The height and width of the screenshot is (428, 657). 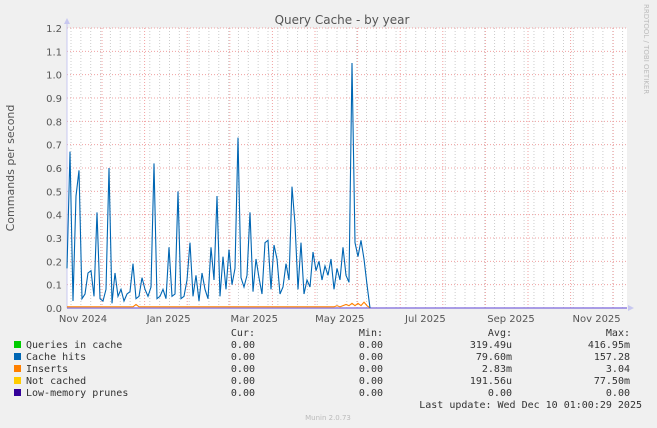 I want to click on legend-avg: 79.60m, so click(x=494, y=357).